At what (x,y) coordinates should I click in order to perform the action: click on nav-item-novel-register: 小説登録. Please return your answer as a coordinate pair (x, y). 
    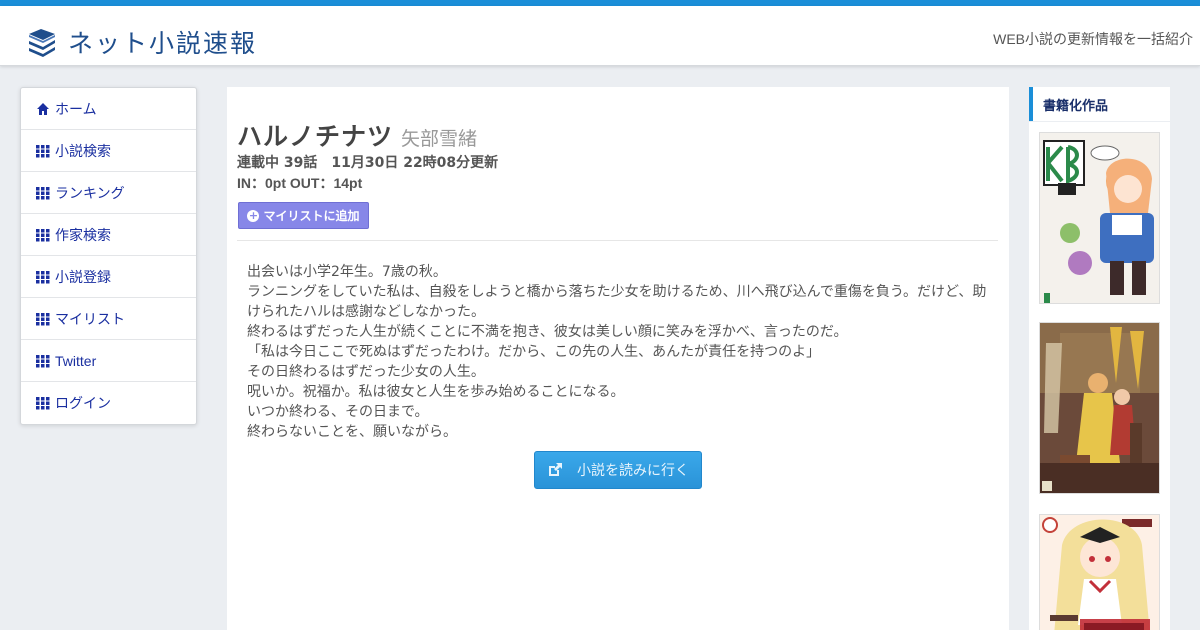
    Looking at the image, I should click on (108, 277).